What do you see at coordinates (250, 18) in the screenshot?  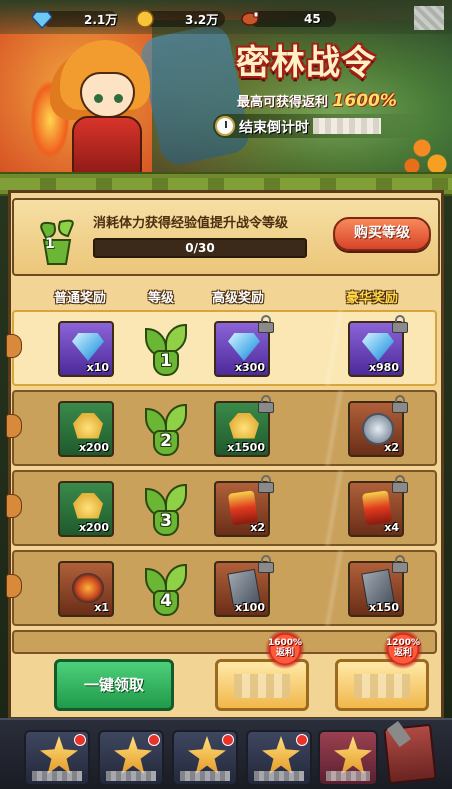 I see `meat-stamina-icon` at bounding box center [250, 18].